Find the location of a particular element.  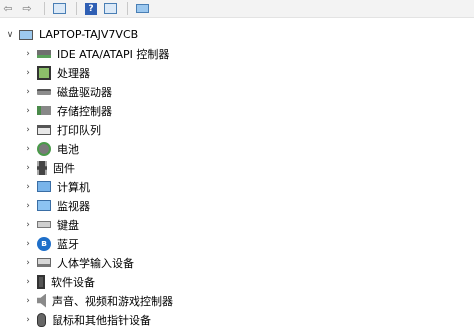

tree-item-label: 蓝牙 is located at coordinates (68, 244).